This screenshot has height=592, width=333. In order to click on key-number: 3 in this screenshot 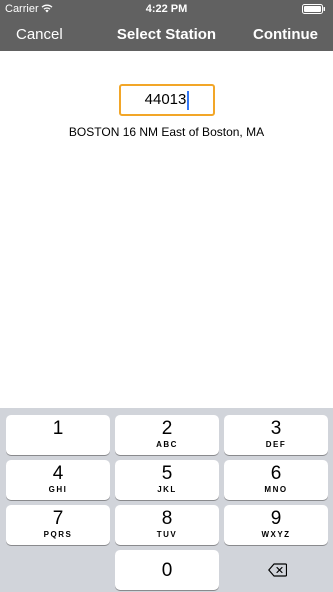, I will do `click(276, 428)`.